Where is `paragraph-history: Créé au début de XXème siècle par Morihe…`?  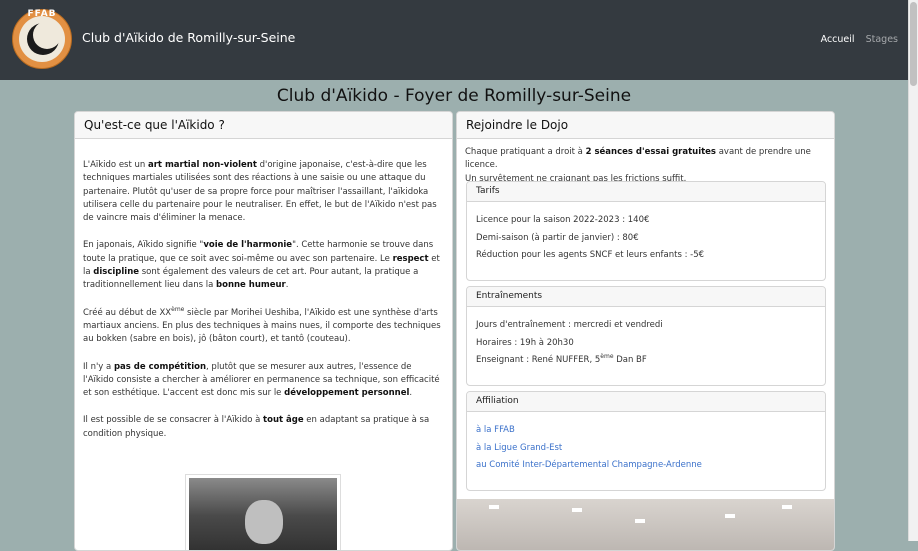 paragraph-history: Créé au début de XXème siècle par Morihe… is located at coordinates (262, 325).